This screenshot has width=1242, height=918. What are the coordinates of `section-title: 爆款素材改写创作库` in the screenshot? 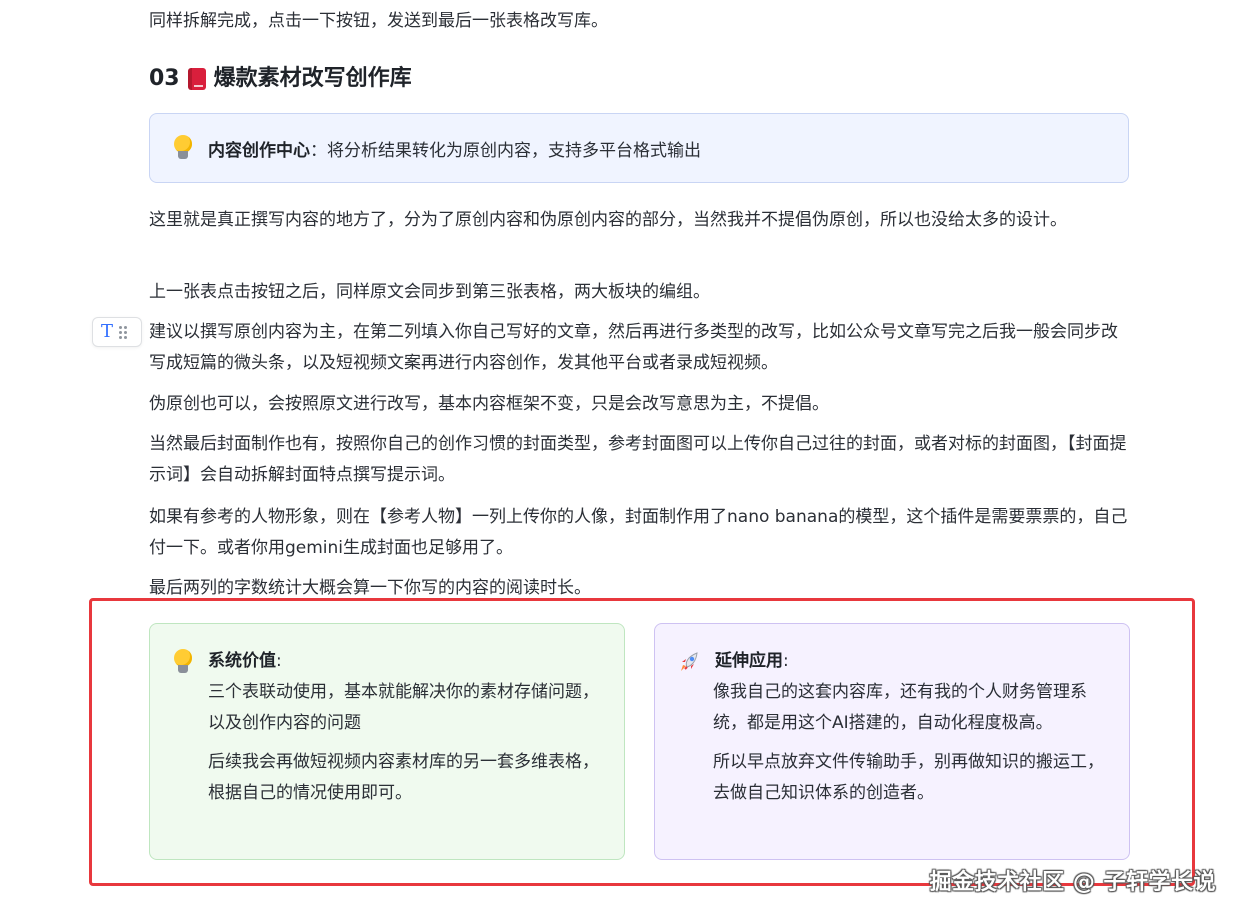 It's located at (312, 78).